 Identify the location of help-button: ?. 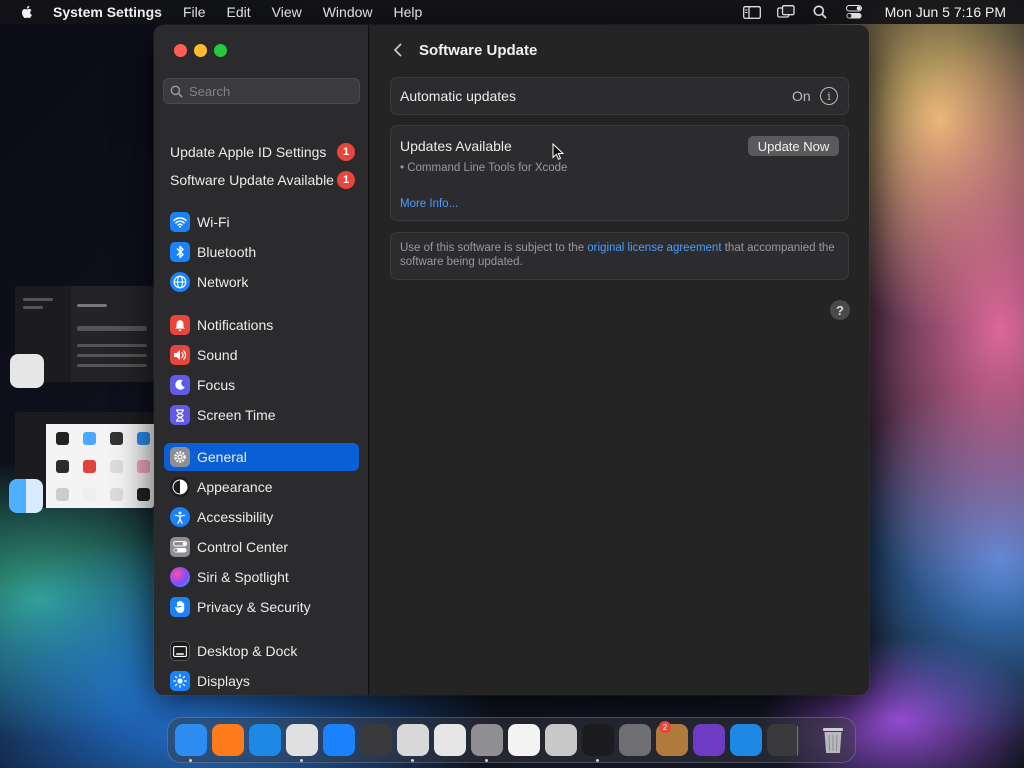
(840, 310).